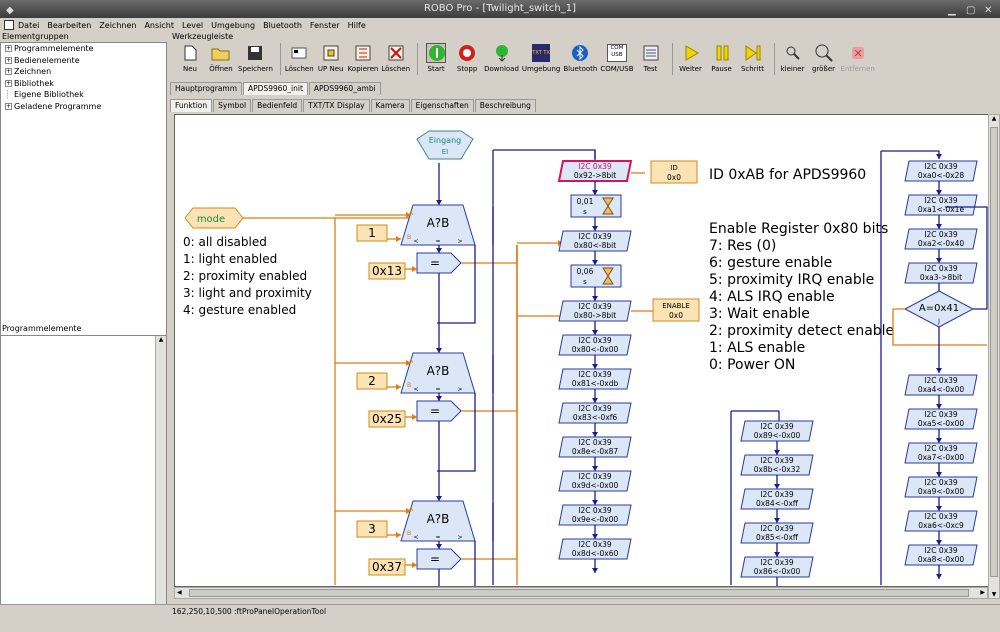 The height and width of the screenshot is (632, 1000). Describe the element at coordinates (390, 105) in the screenshot. I see `subtab-kamera: Kamera` at that location.